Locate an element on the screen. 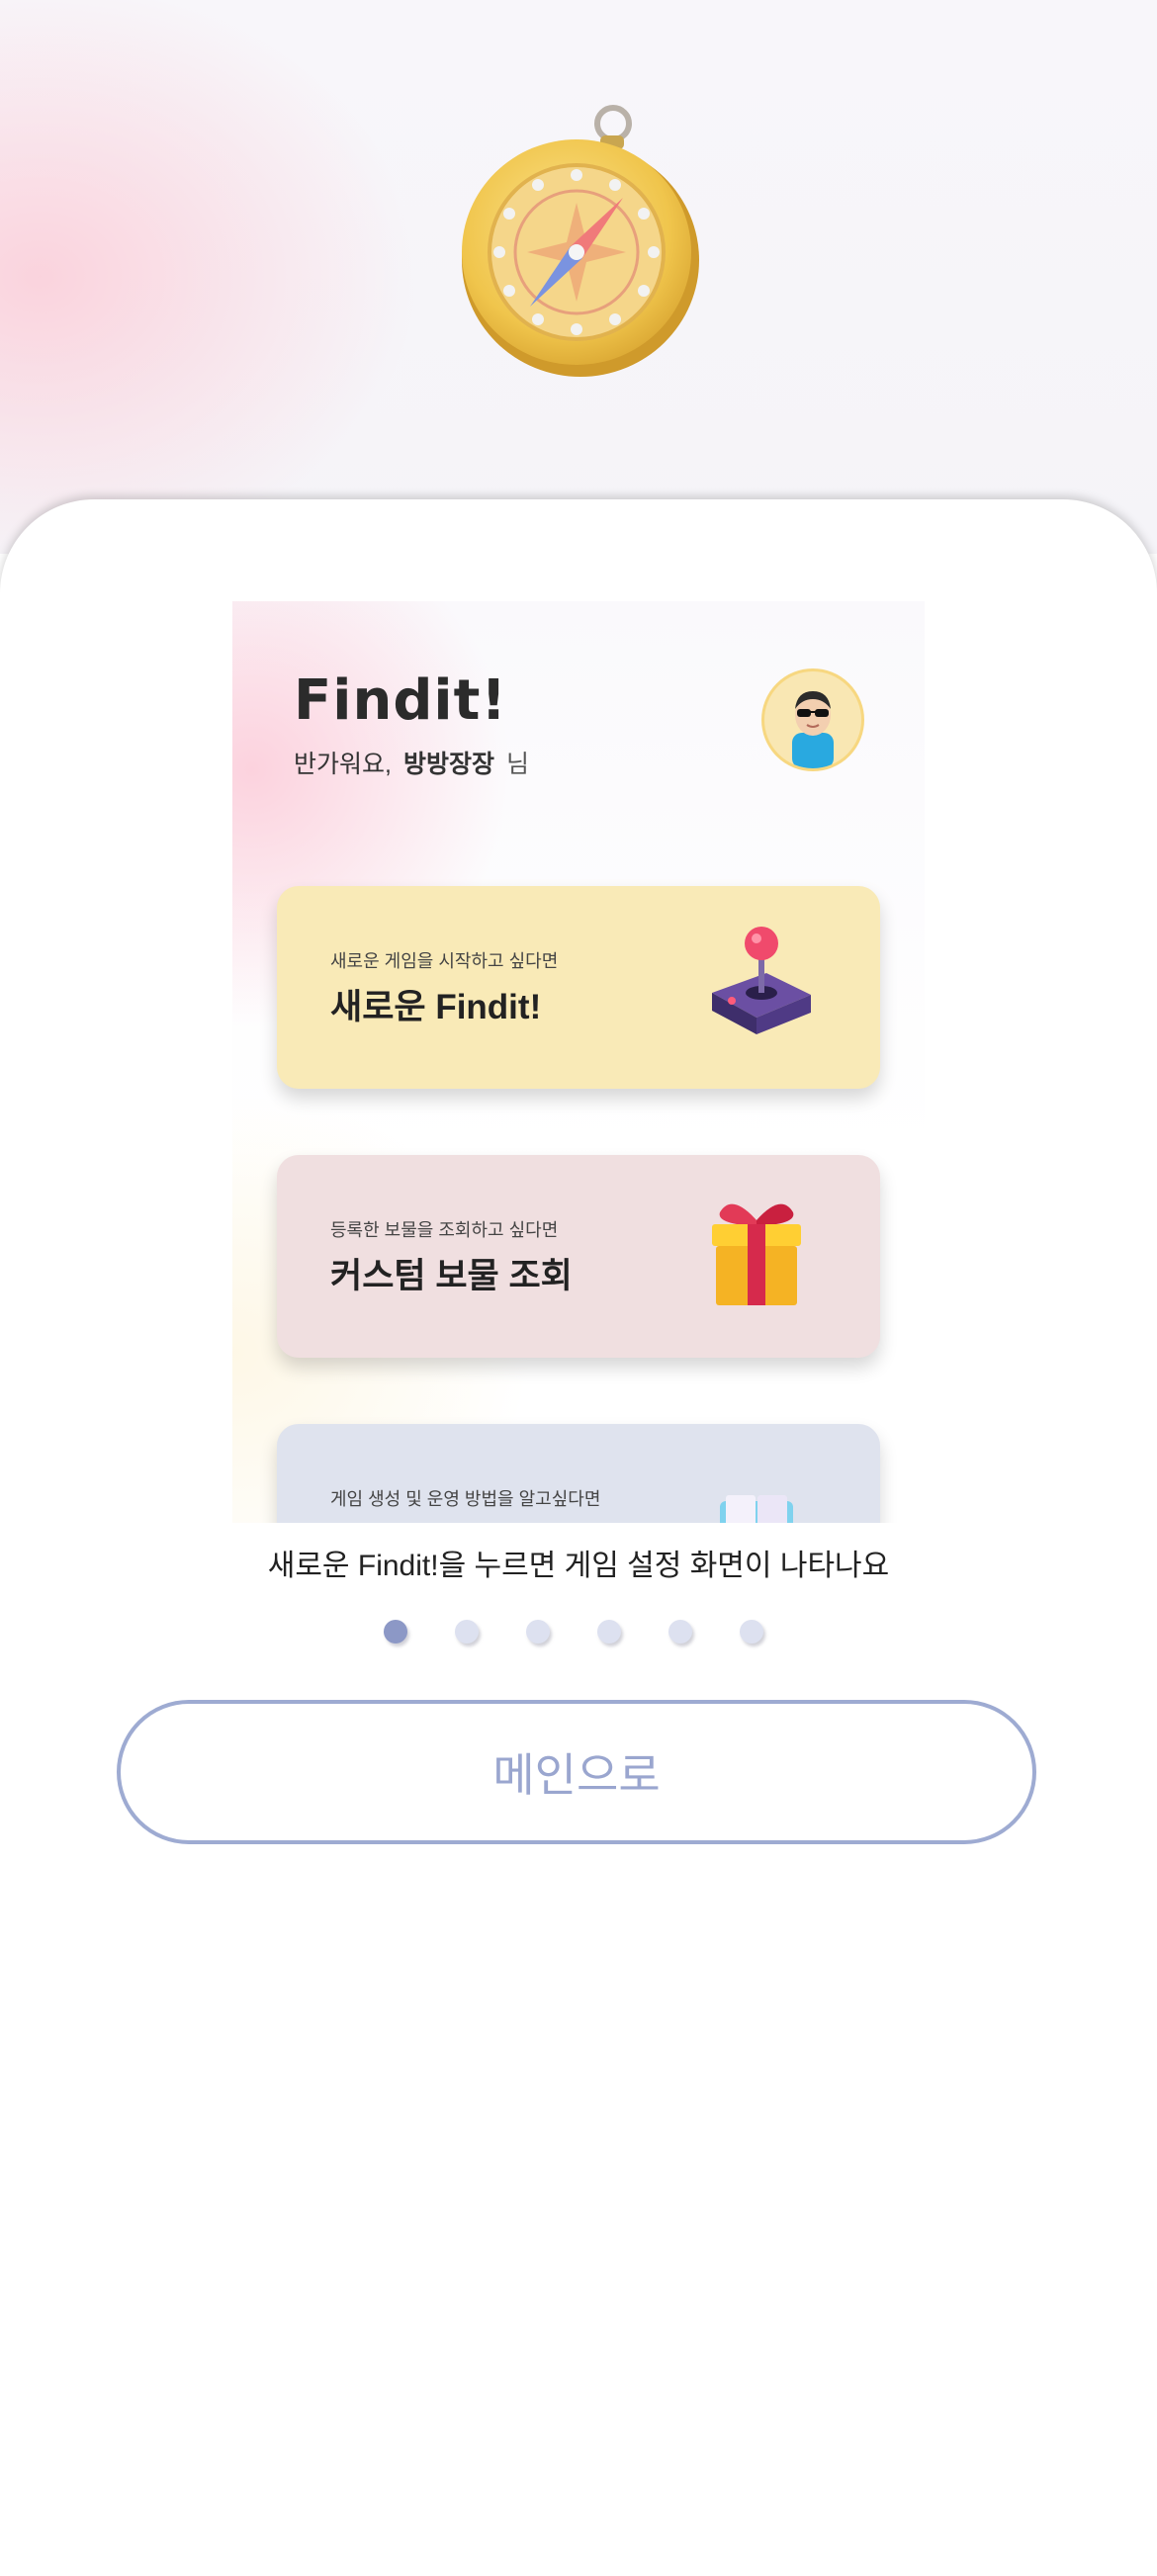  card-subtitle: 게임 생성 및 운영 방법을 알고싶다면 is located at coordinates (466, 1499).